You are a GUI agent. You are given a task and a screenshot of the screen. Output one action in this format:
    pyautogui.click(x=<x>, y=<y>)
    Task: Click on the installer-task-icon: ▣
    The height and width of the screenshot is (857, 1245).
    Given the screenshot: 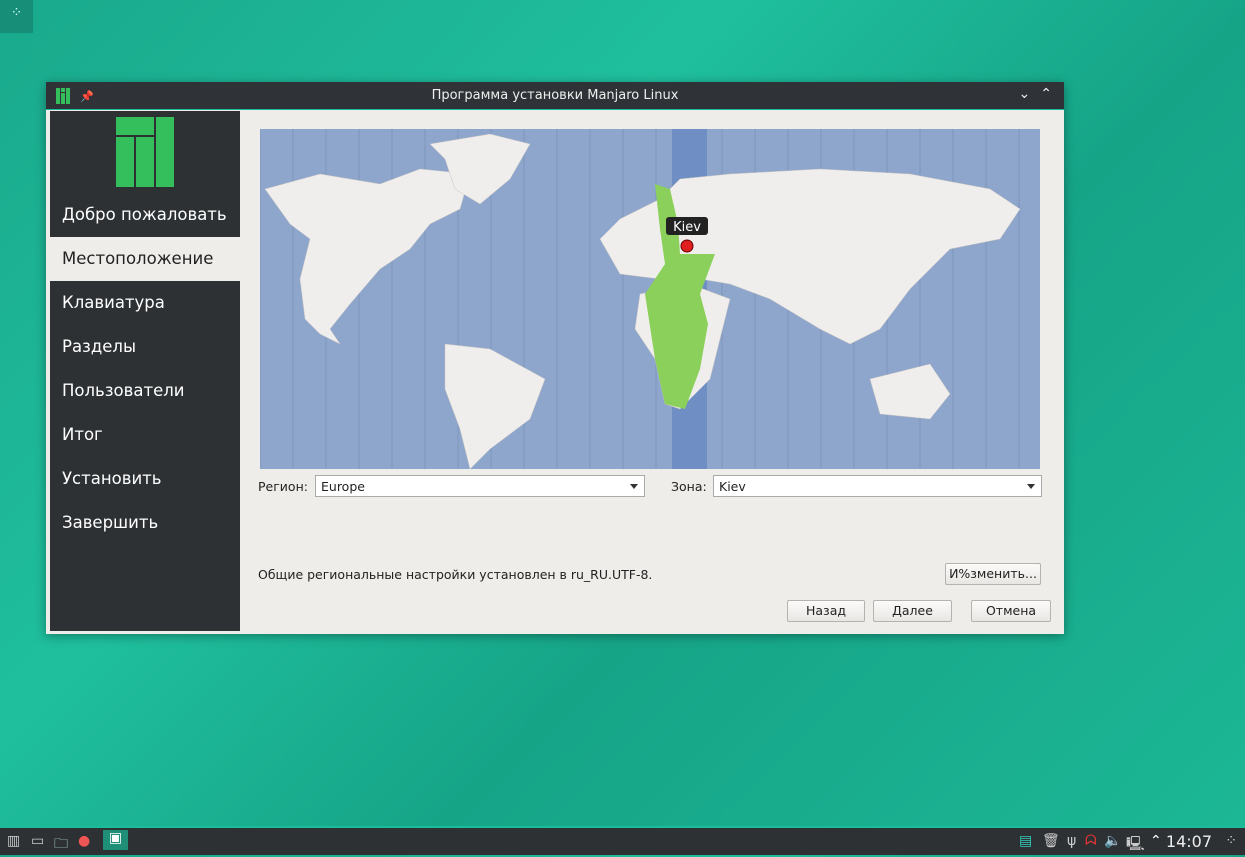 What is the action you would take?
    pyautogui.click(x=115, y=840)
    